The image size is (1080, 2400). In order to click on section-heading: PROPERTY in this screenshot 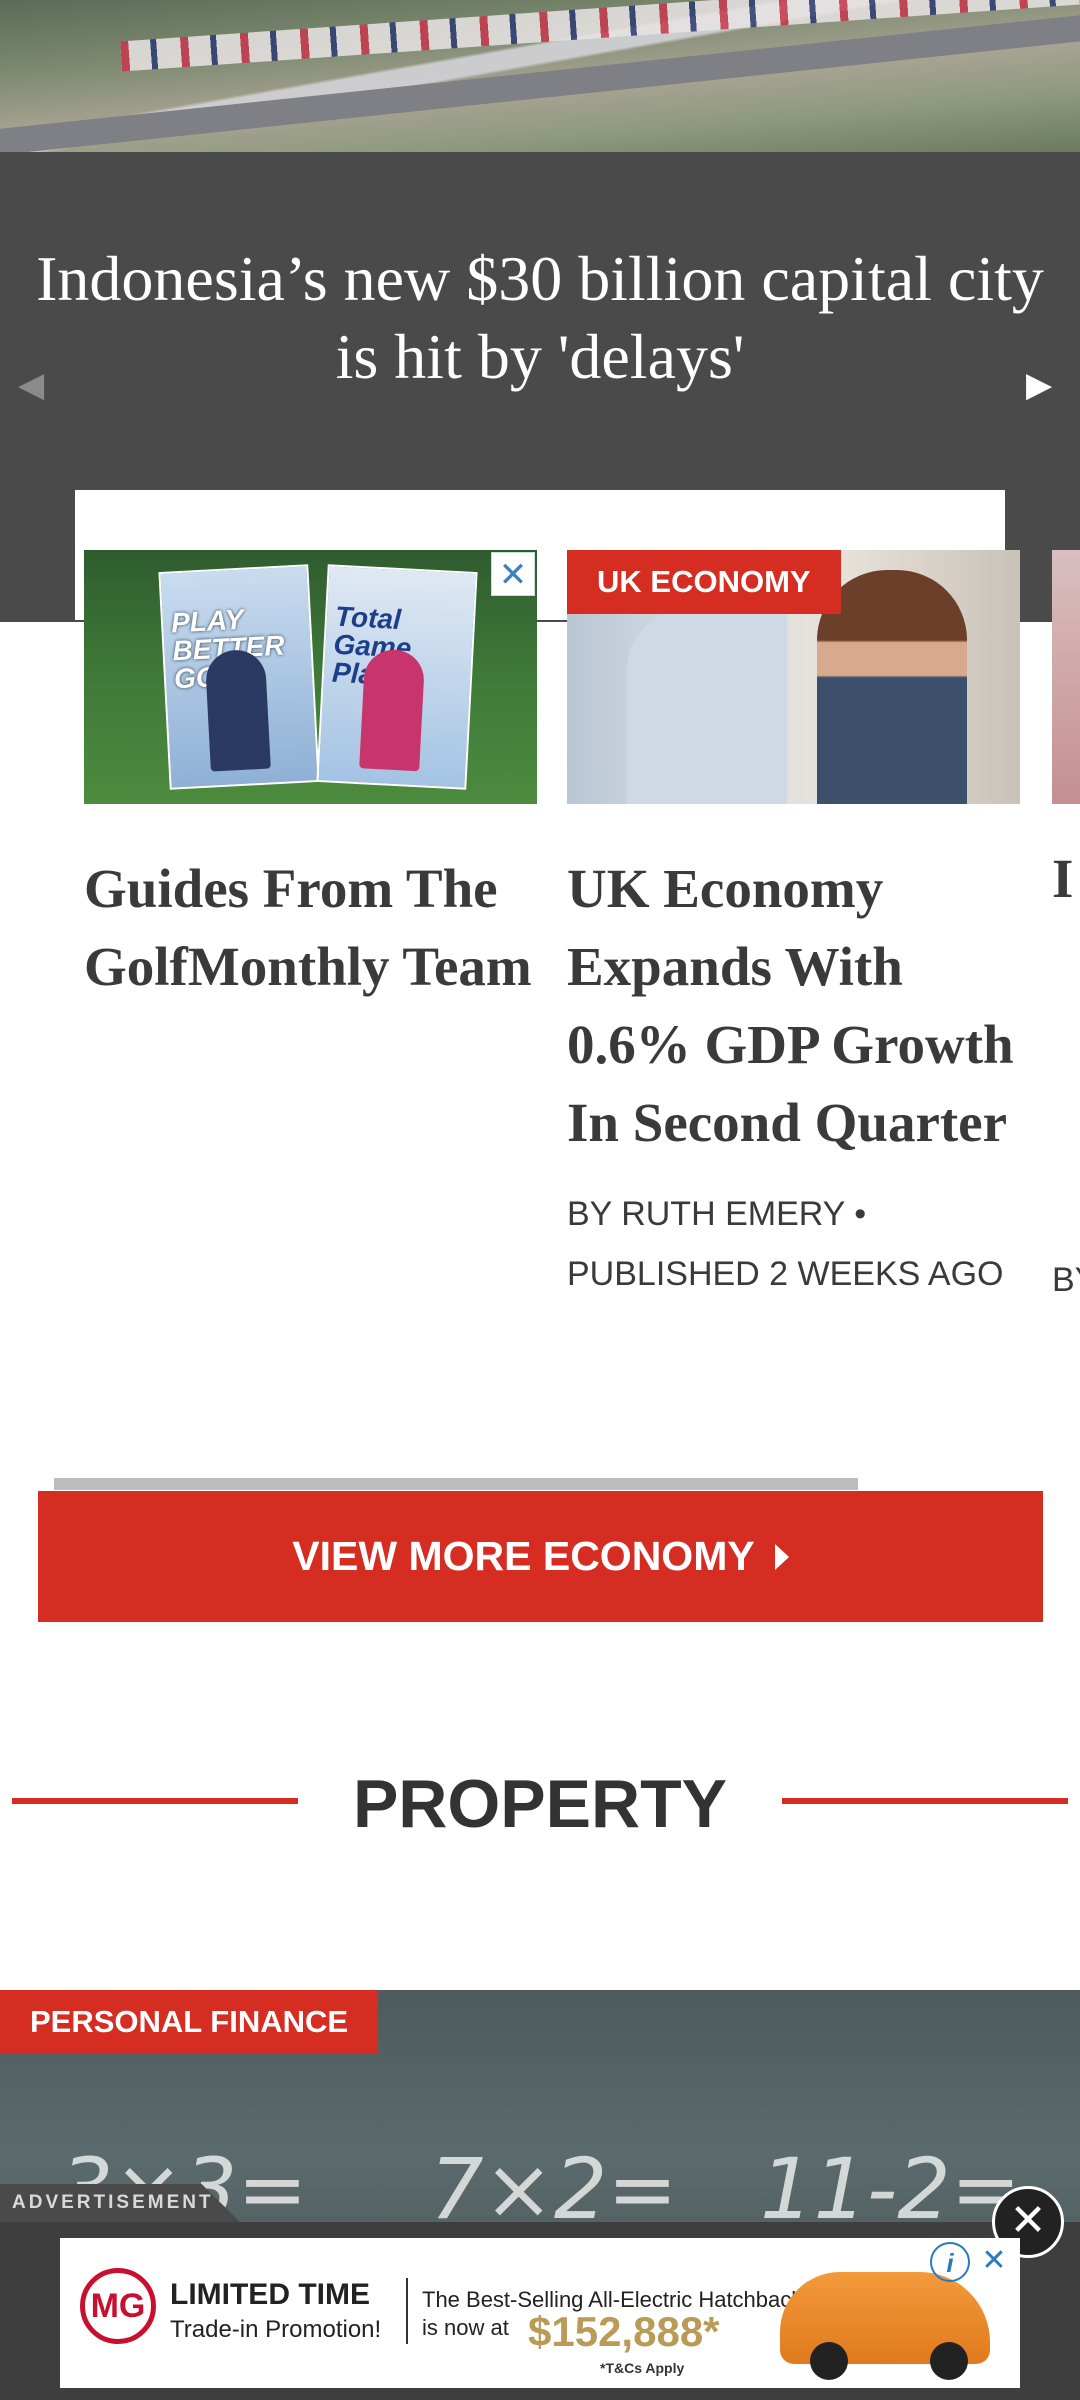, I will do `click(540, 1800)`.